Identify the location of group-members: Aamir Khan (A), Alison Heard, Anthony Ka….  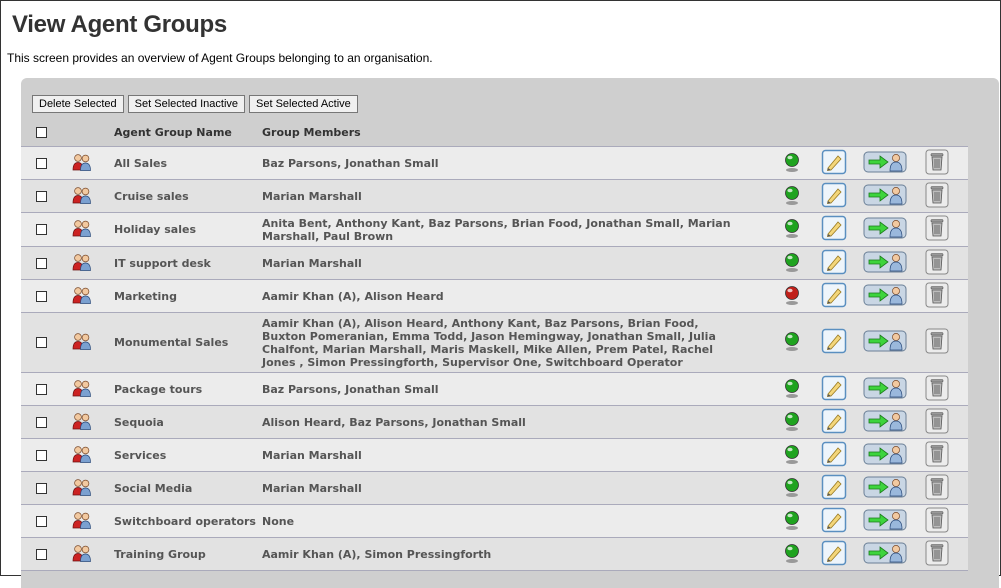
(519, 342).